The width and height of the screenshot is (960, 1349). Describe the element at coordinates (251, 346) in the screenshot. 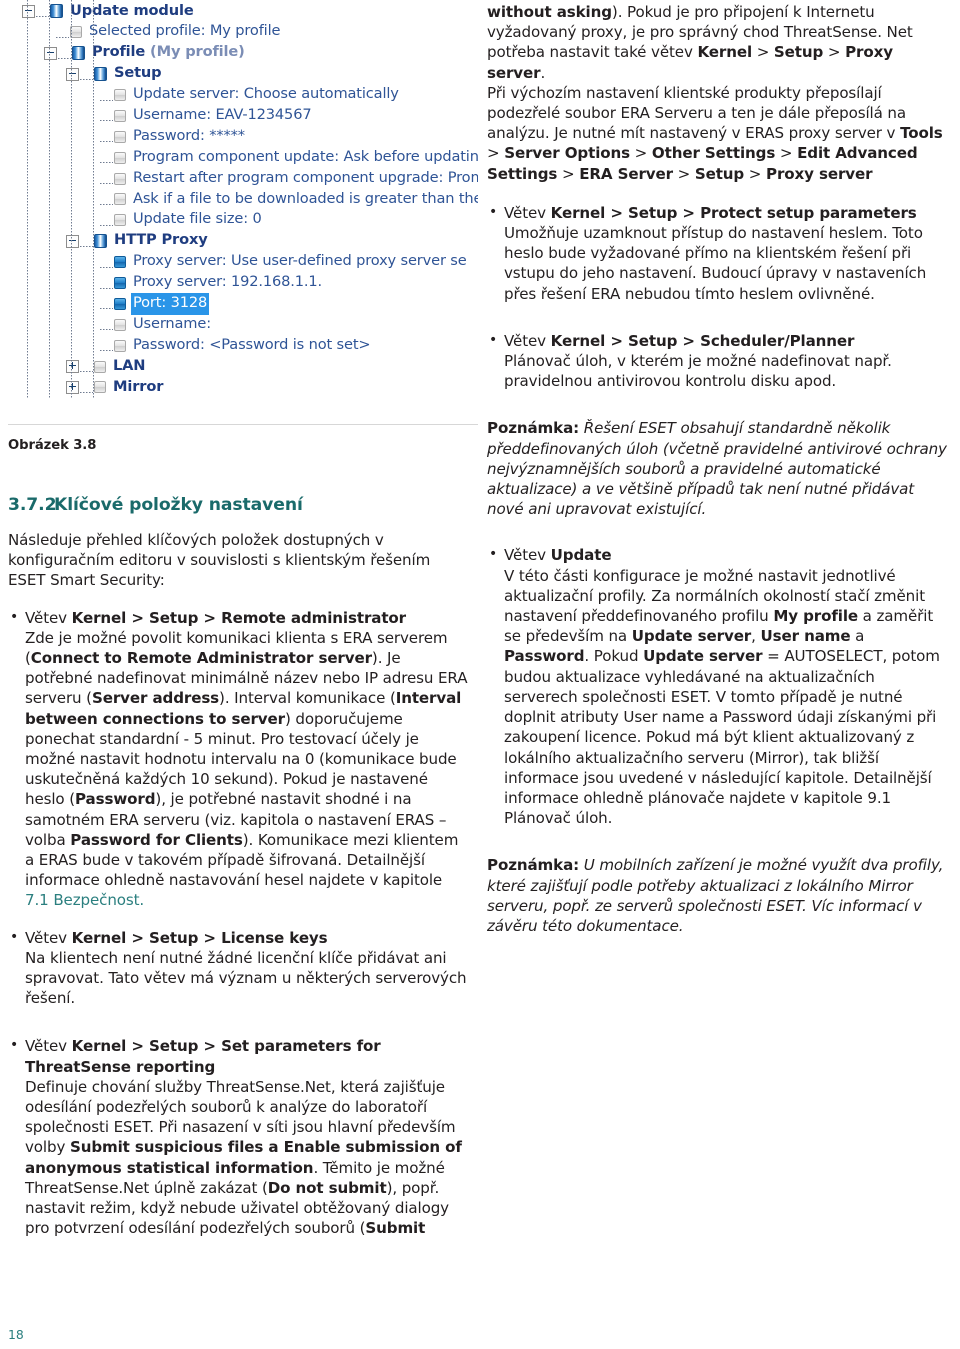

I see `tree-node-label: Password: <Password is not set>` at that location.